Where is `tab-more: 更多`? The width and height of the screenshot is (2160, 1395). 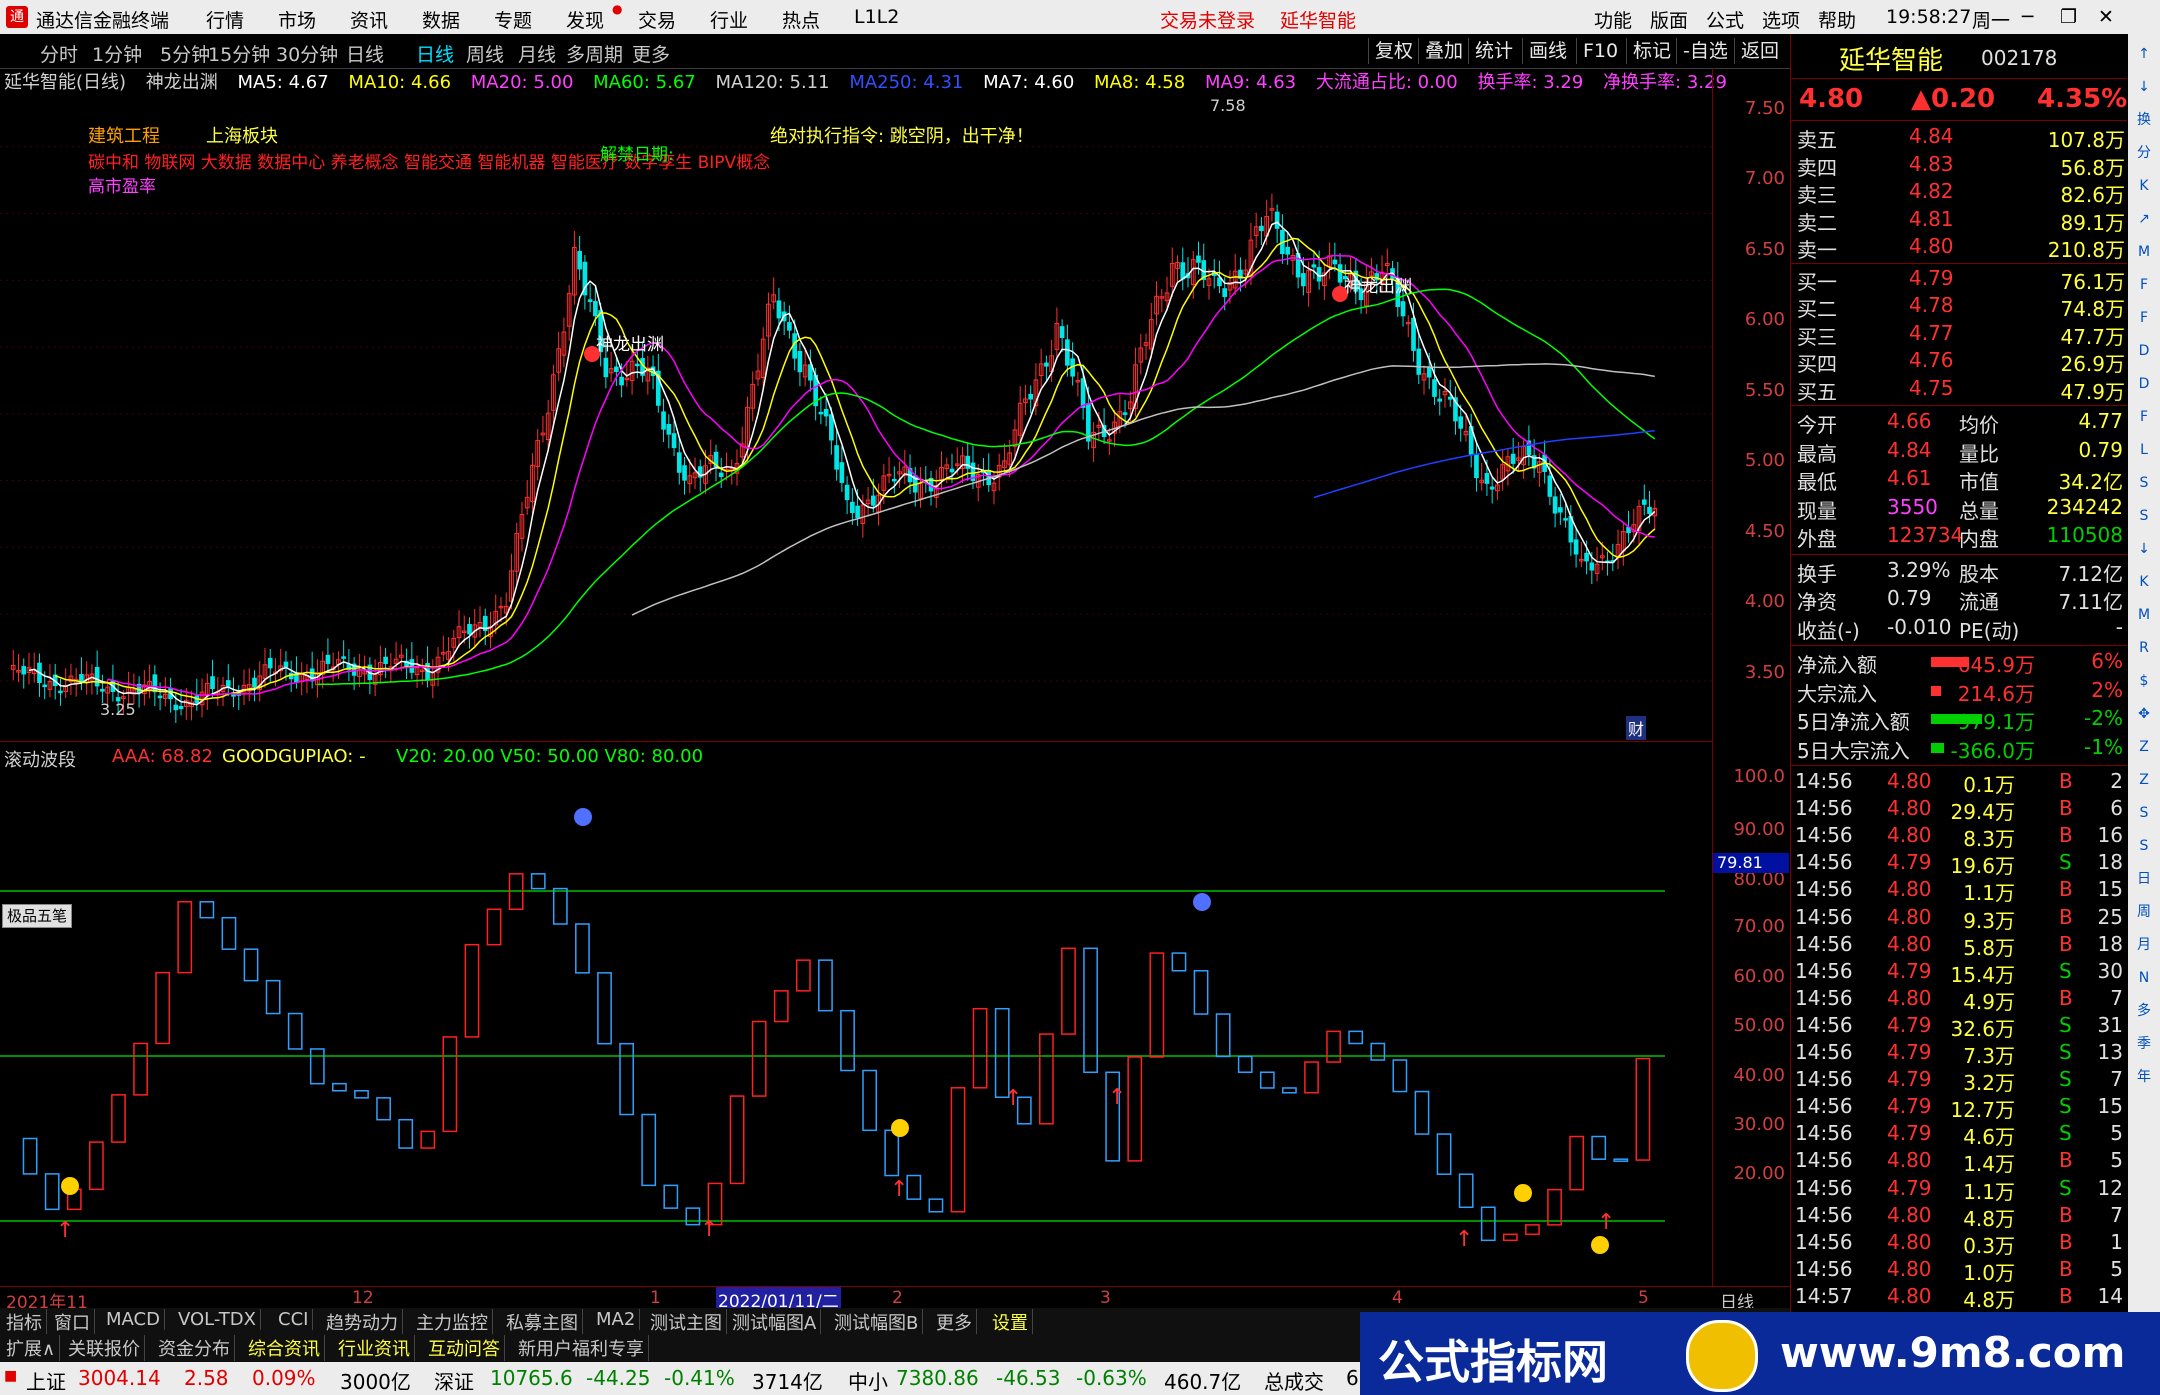 tab-more: 更多 is located at coordinates (651, 53).